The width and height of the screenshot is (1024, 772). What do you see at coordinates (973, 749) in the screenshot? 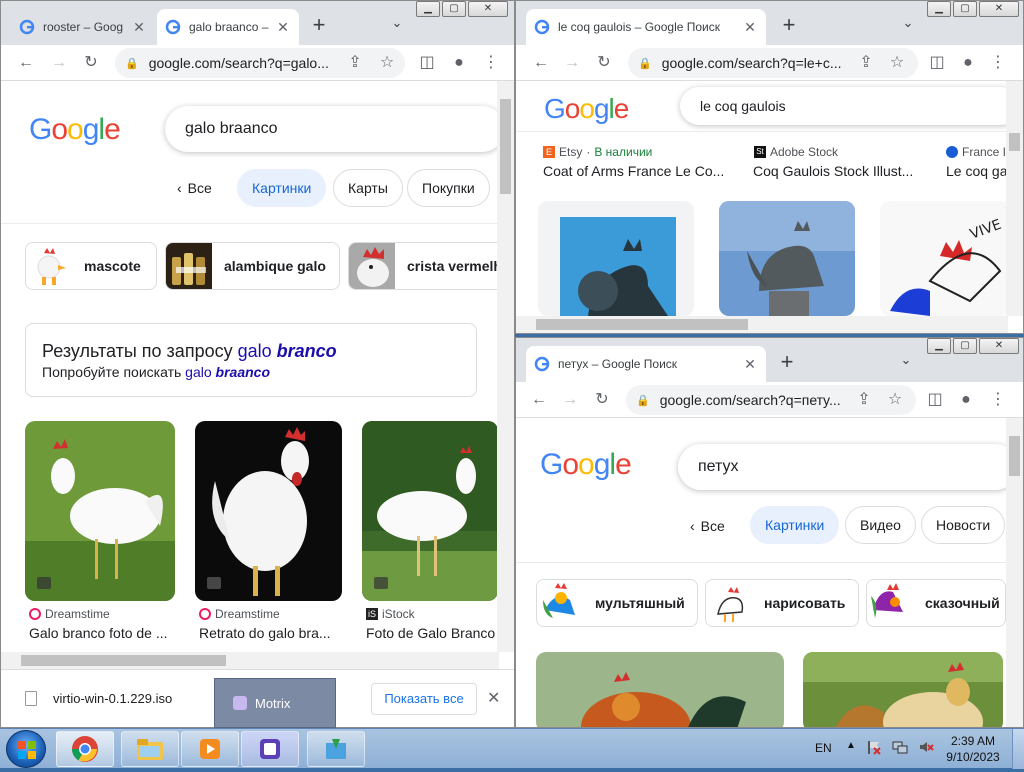
I see `clock: 2:39 AM 9/10/2023` at bounding box center [973, 749].